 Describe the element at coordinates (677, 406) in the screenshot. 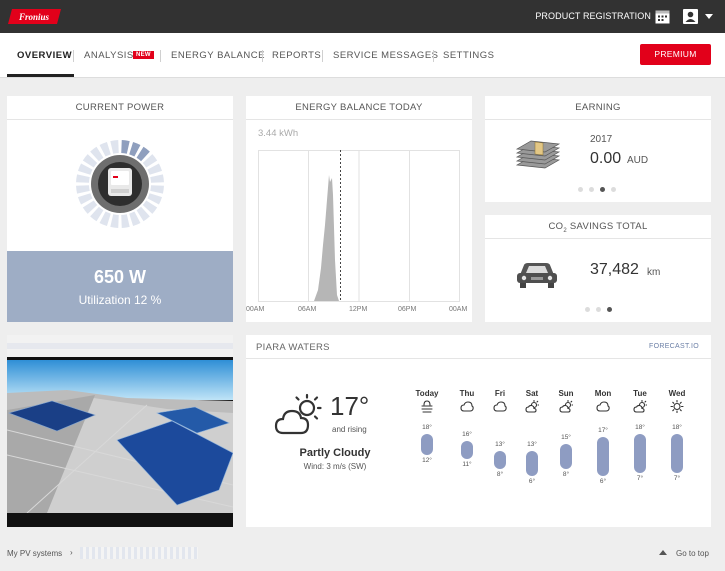

I see `sun-icon` at that location.